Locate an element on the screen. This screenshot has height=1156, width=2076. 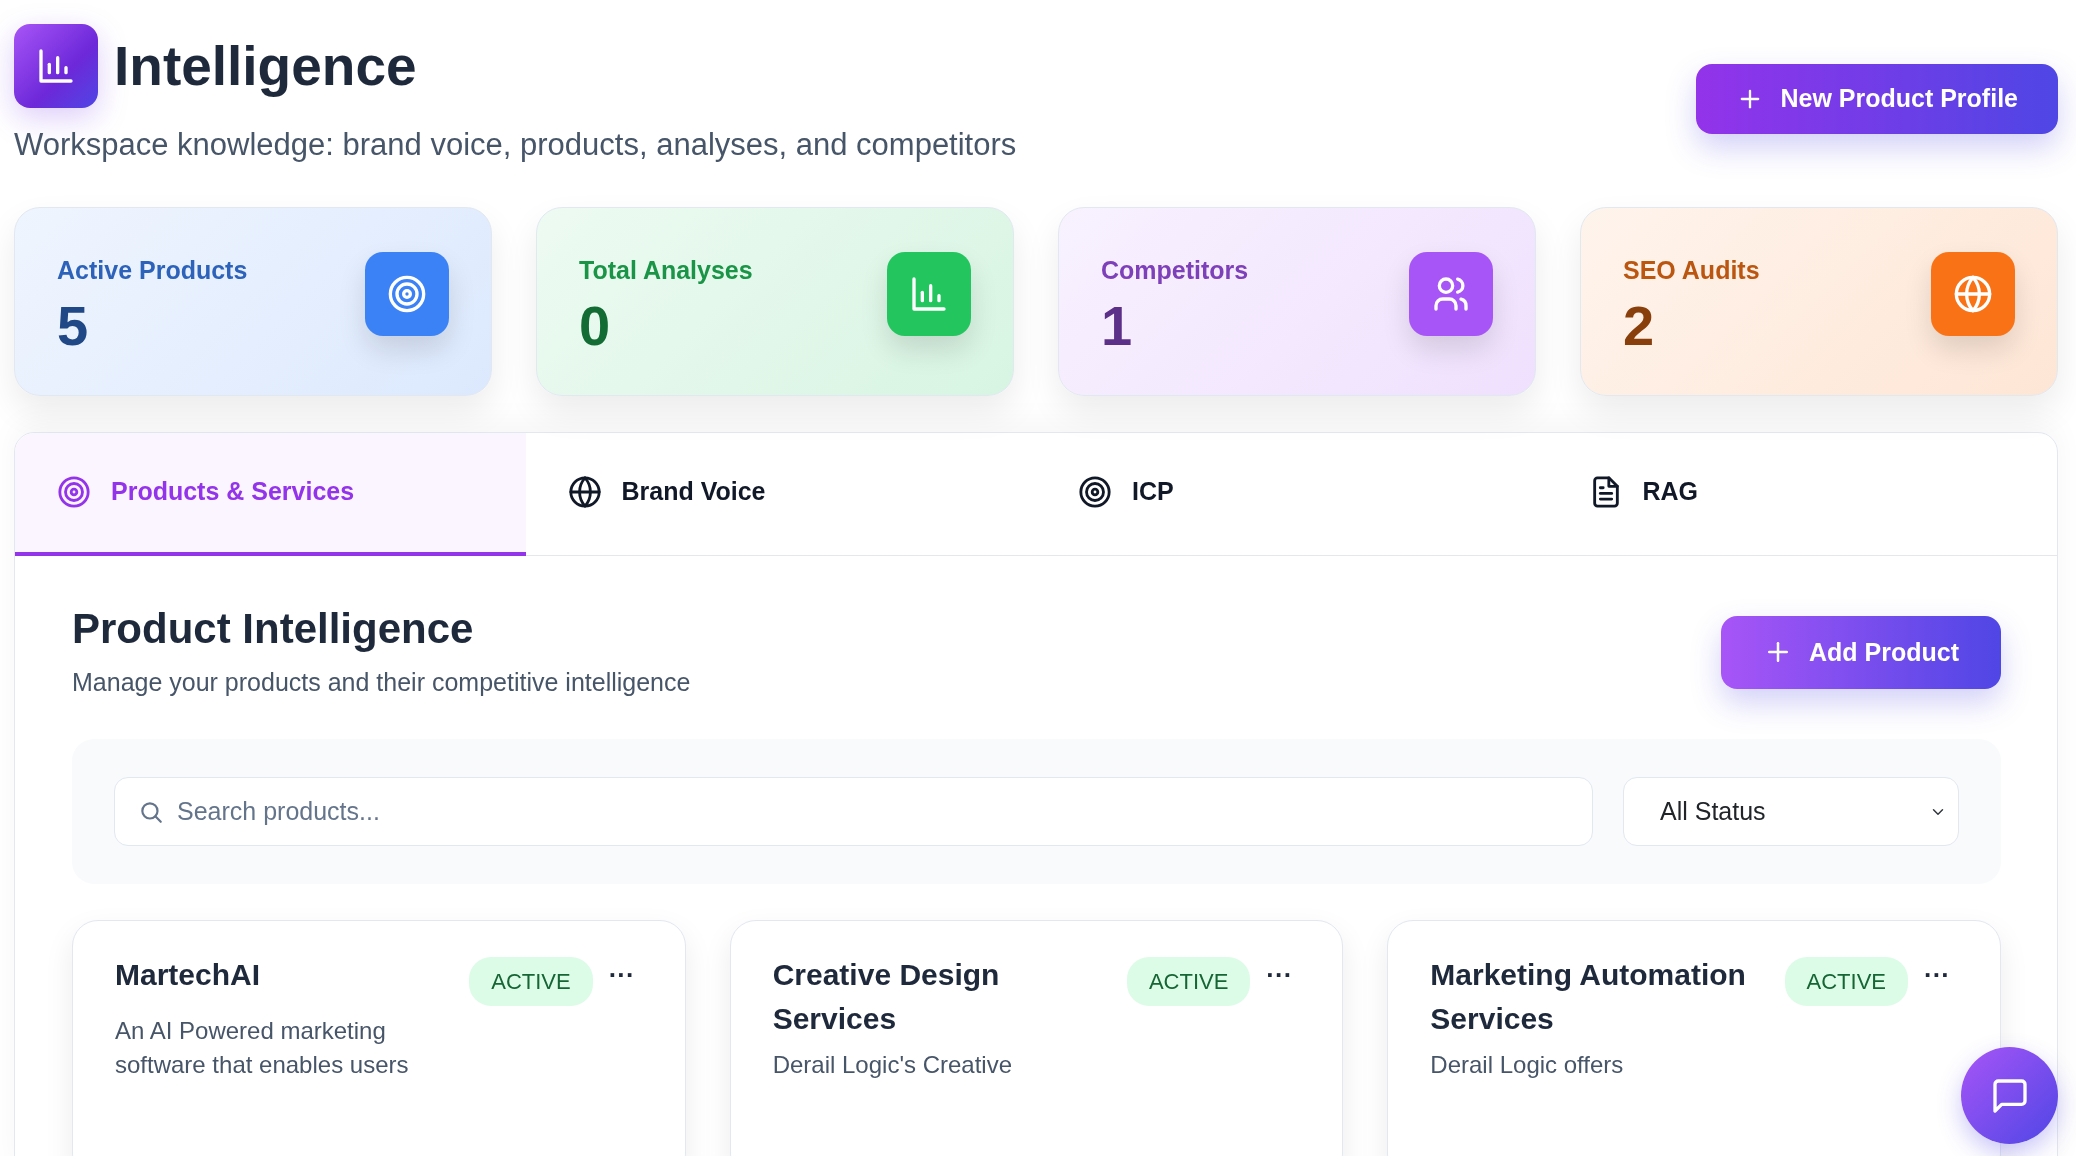
status-dropdown: All Status is located at coordinates (1791, 812).